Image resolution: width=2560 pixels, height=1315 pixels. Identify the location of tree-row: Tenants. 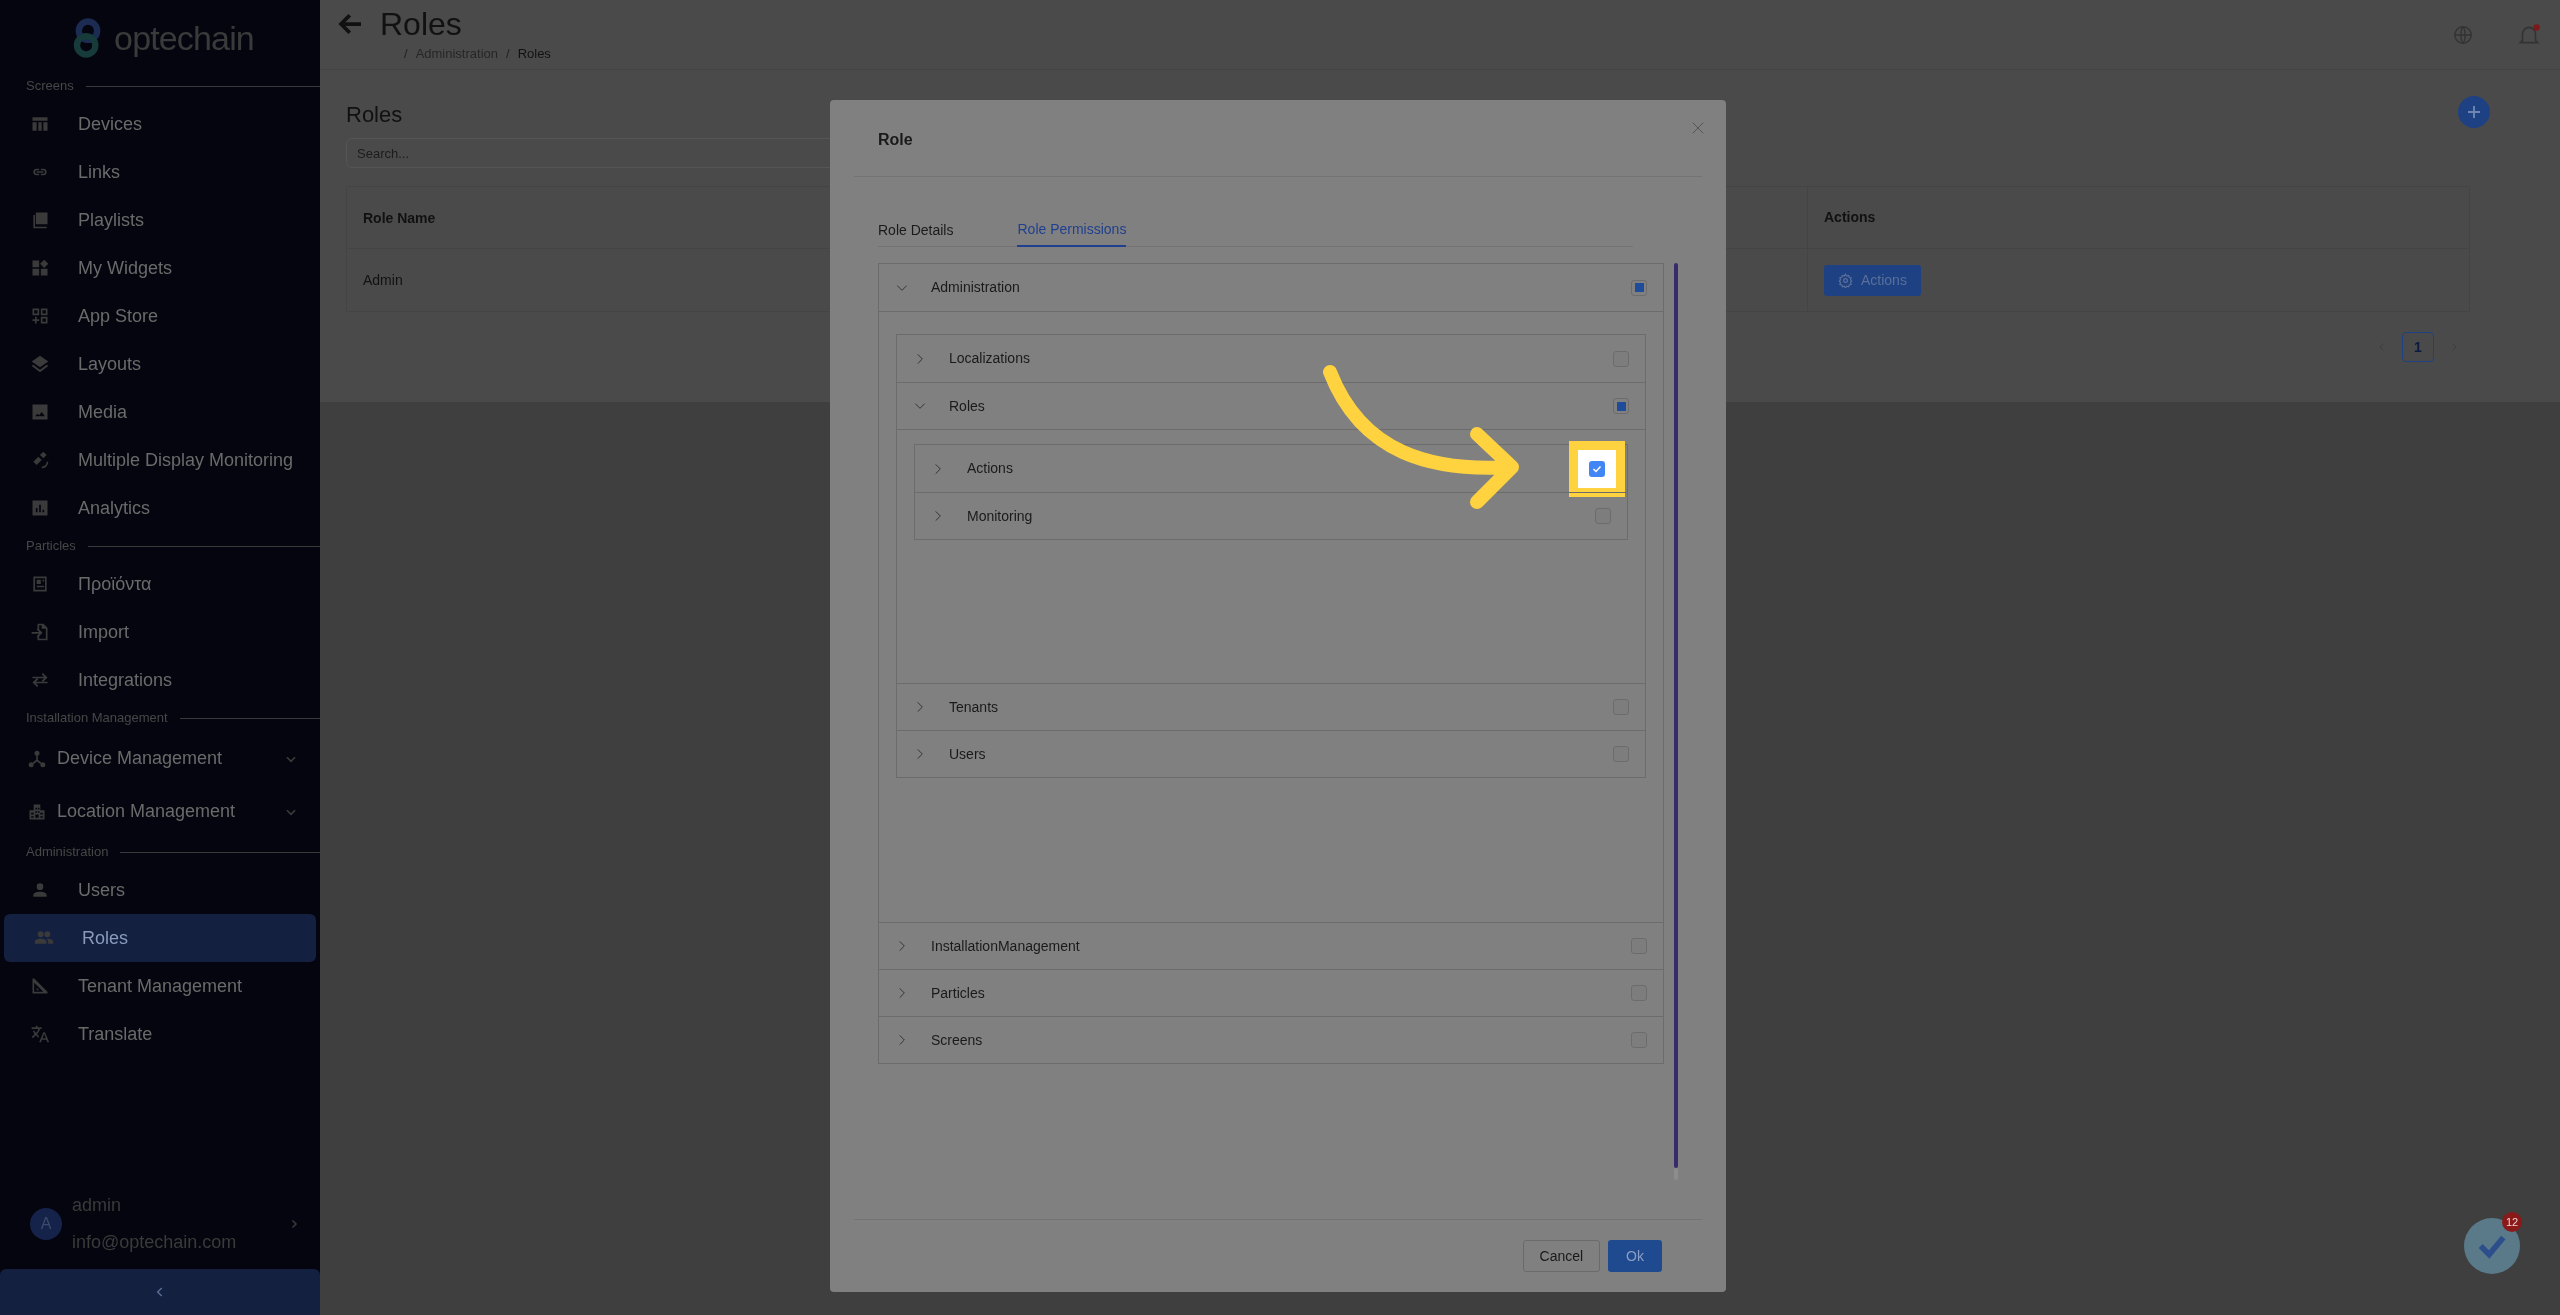
(1271, 706).